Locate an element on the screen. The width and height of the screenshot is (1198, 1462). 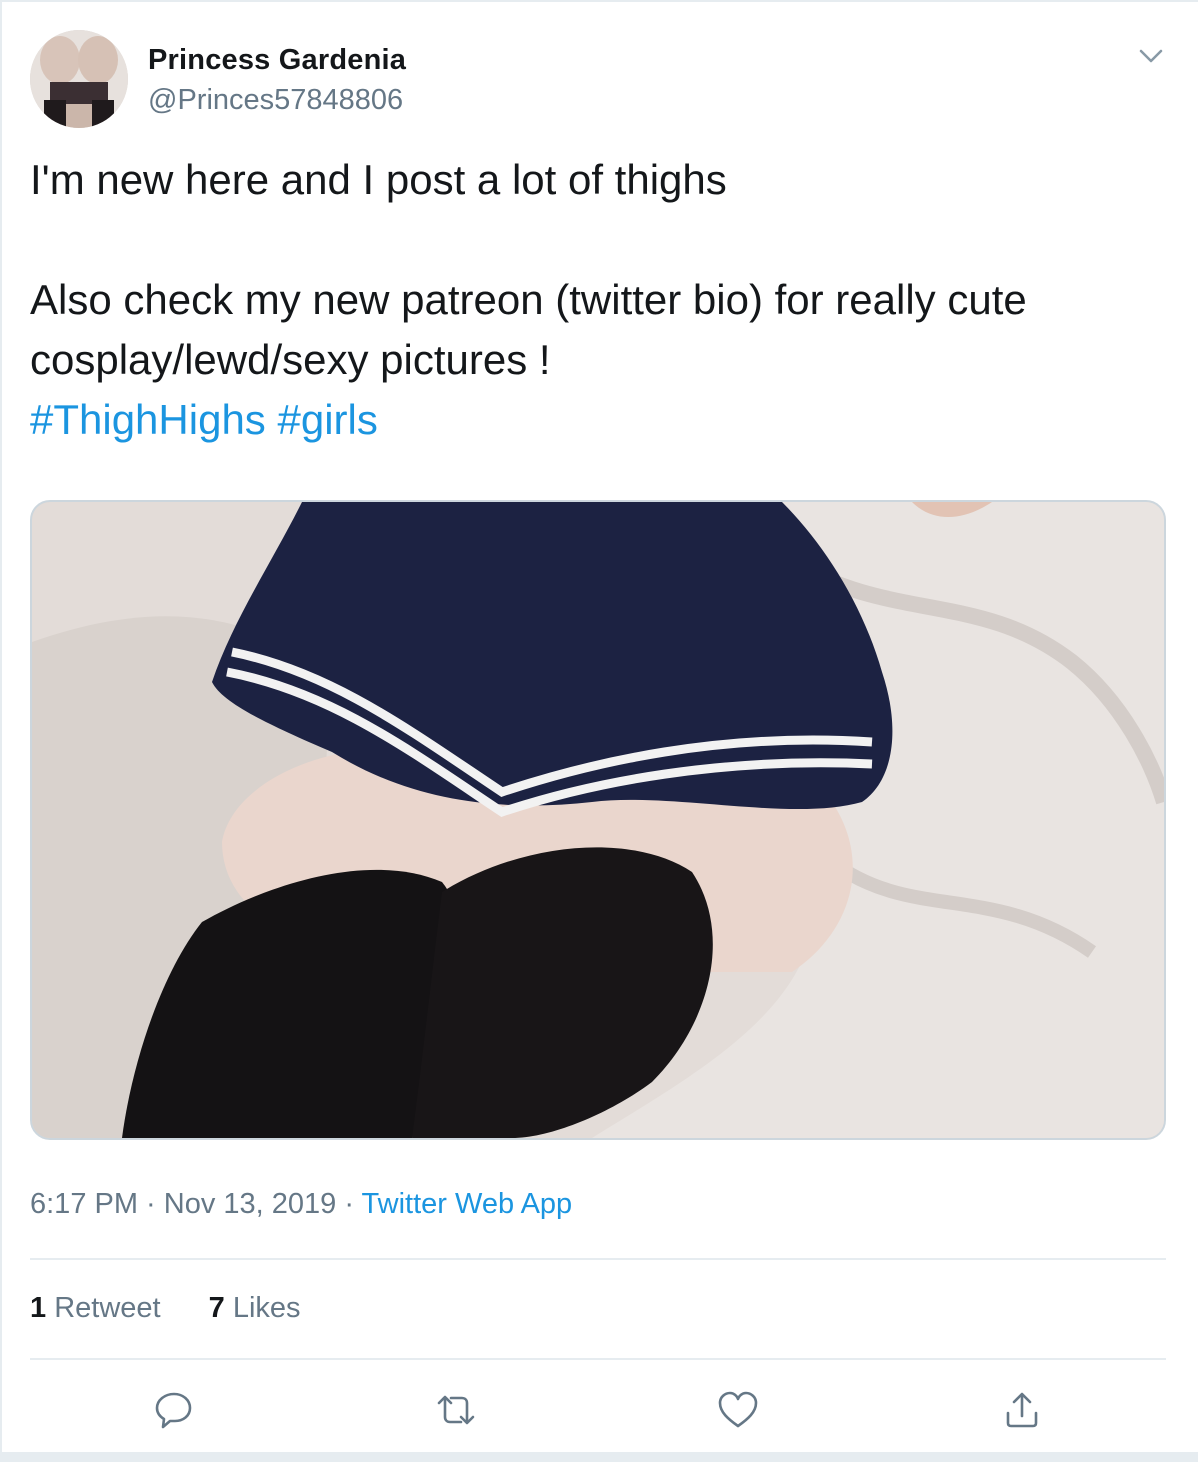
heart-icon is located at coordinates (738, 1410).